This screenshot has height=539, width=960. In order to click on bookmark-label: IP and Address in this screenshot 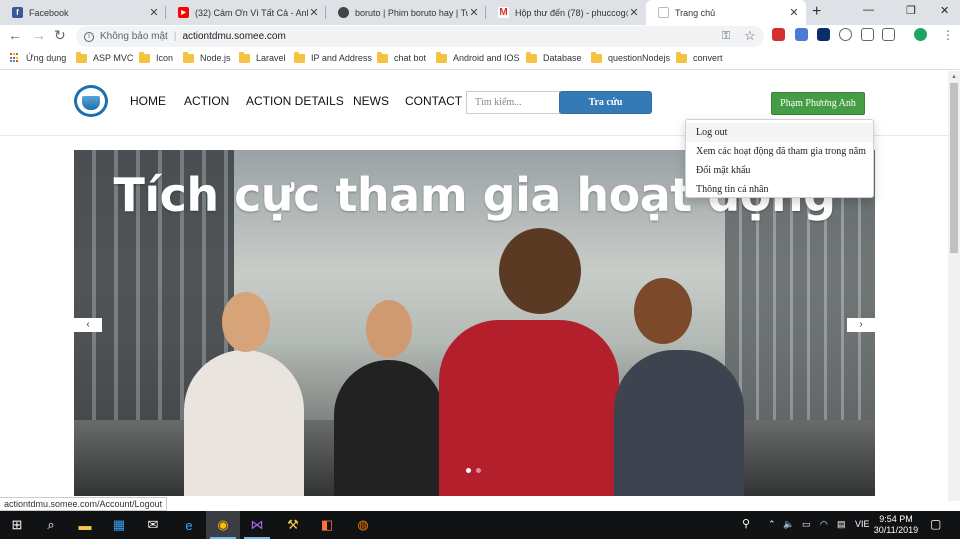, I will do `click(341, 58)`.